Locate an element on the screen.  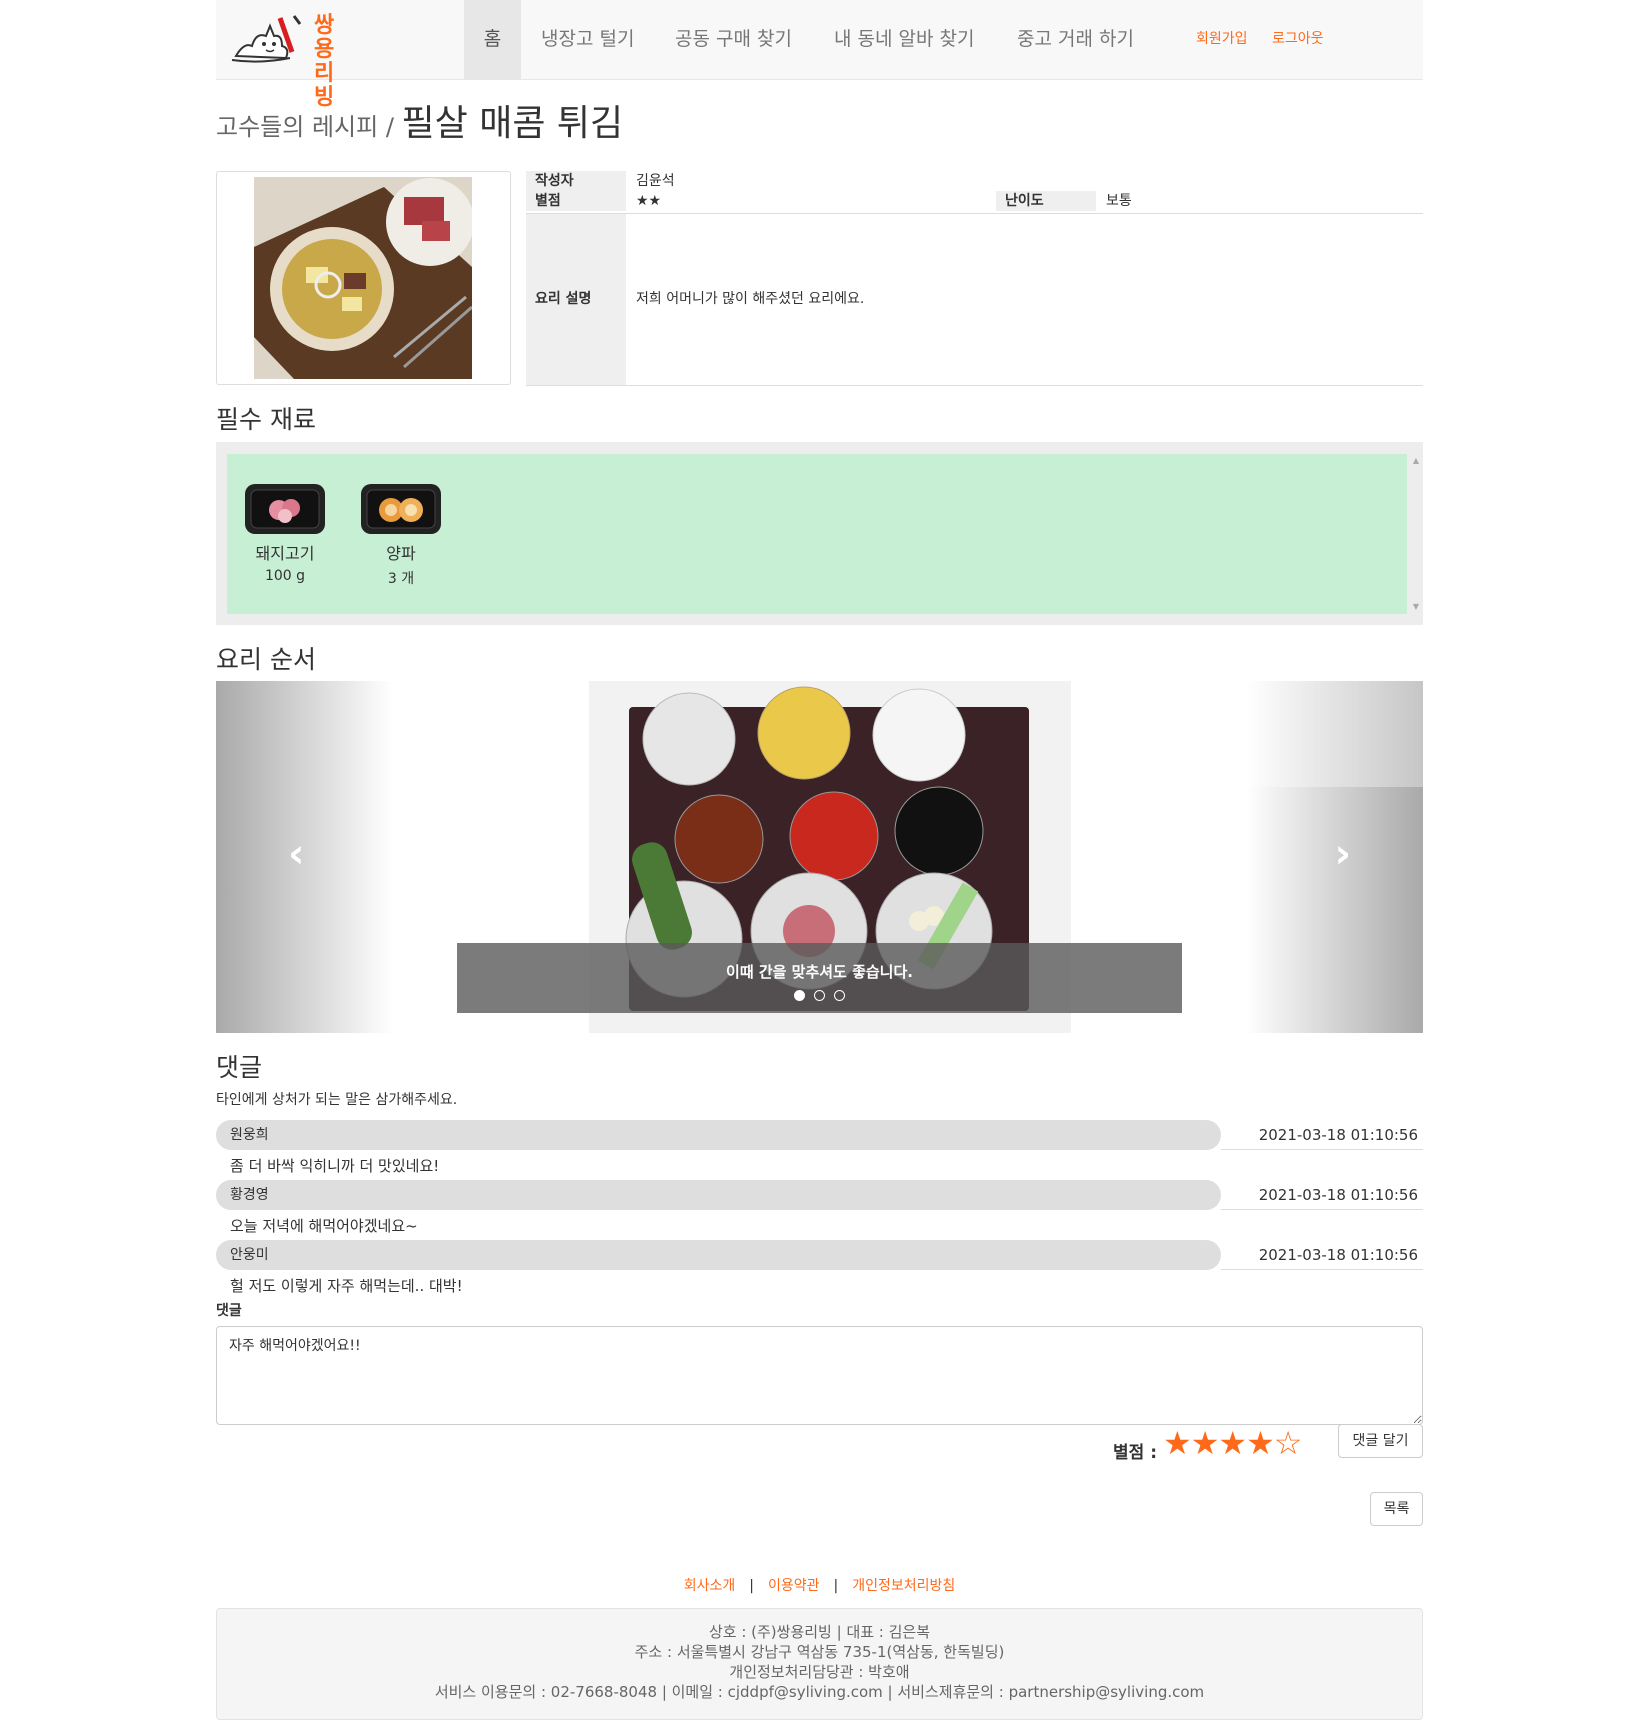
nav-group-buy: 공동 구매 찾기 is located at coordinates (733, 40).